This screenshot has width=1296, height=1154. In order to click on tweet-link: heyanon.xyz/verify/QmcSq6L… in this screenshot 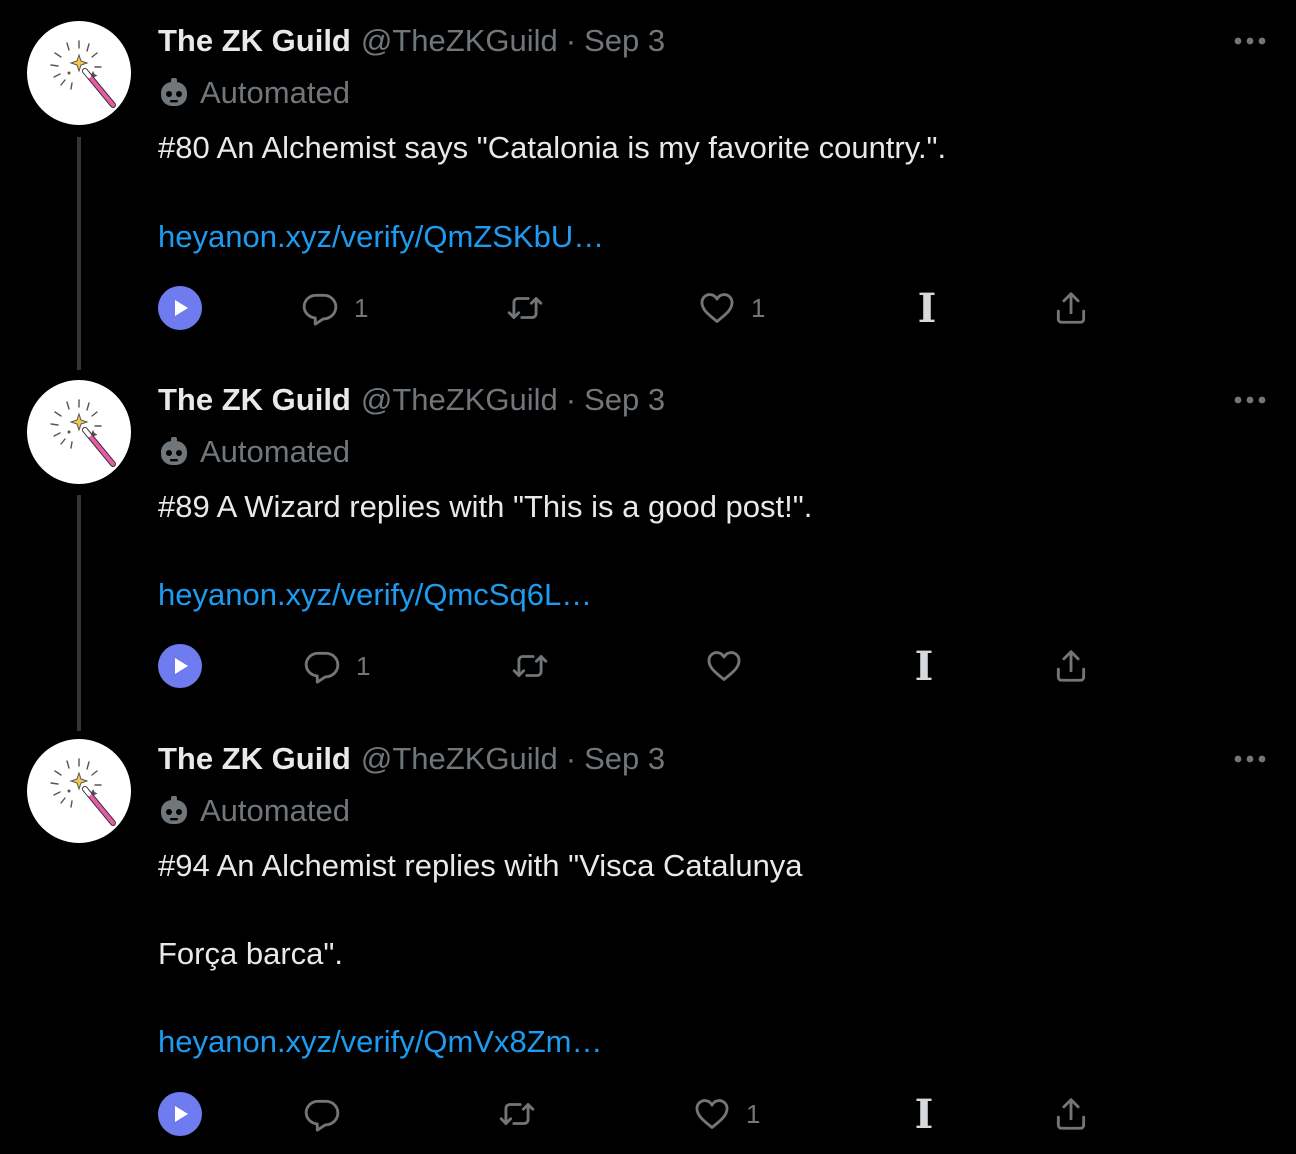, I will do `click(375, 595)`.